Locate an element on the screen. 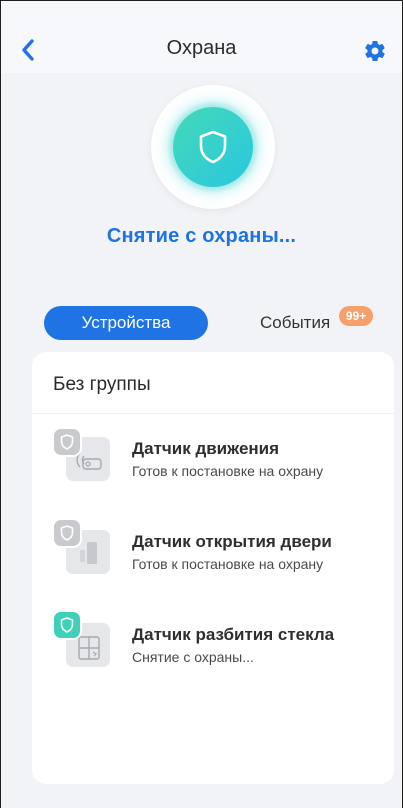 The image size is (403, 808). device-name: Датчик разбития стекла is located at coordinates (233, 634).